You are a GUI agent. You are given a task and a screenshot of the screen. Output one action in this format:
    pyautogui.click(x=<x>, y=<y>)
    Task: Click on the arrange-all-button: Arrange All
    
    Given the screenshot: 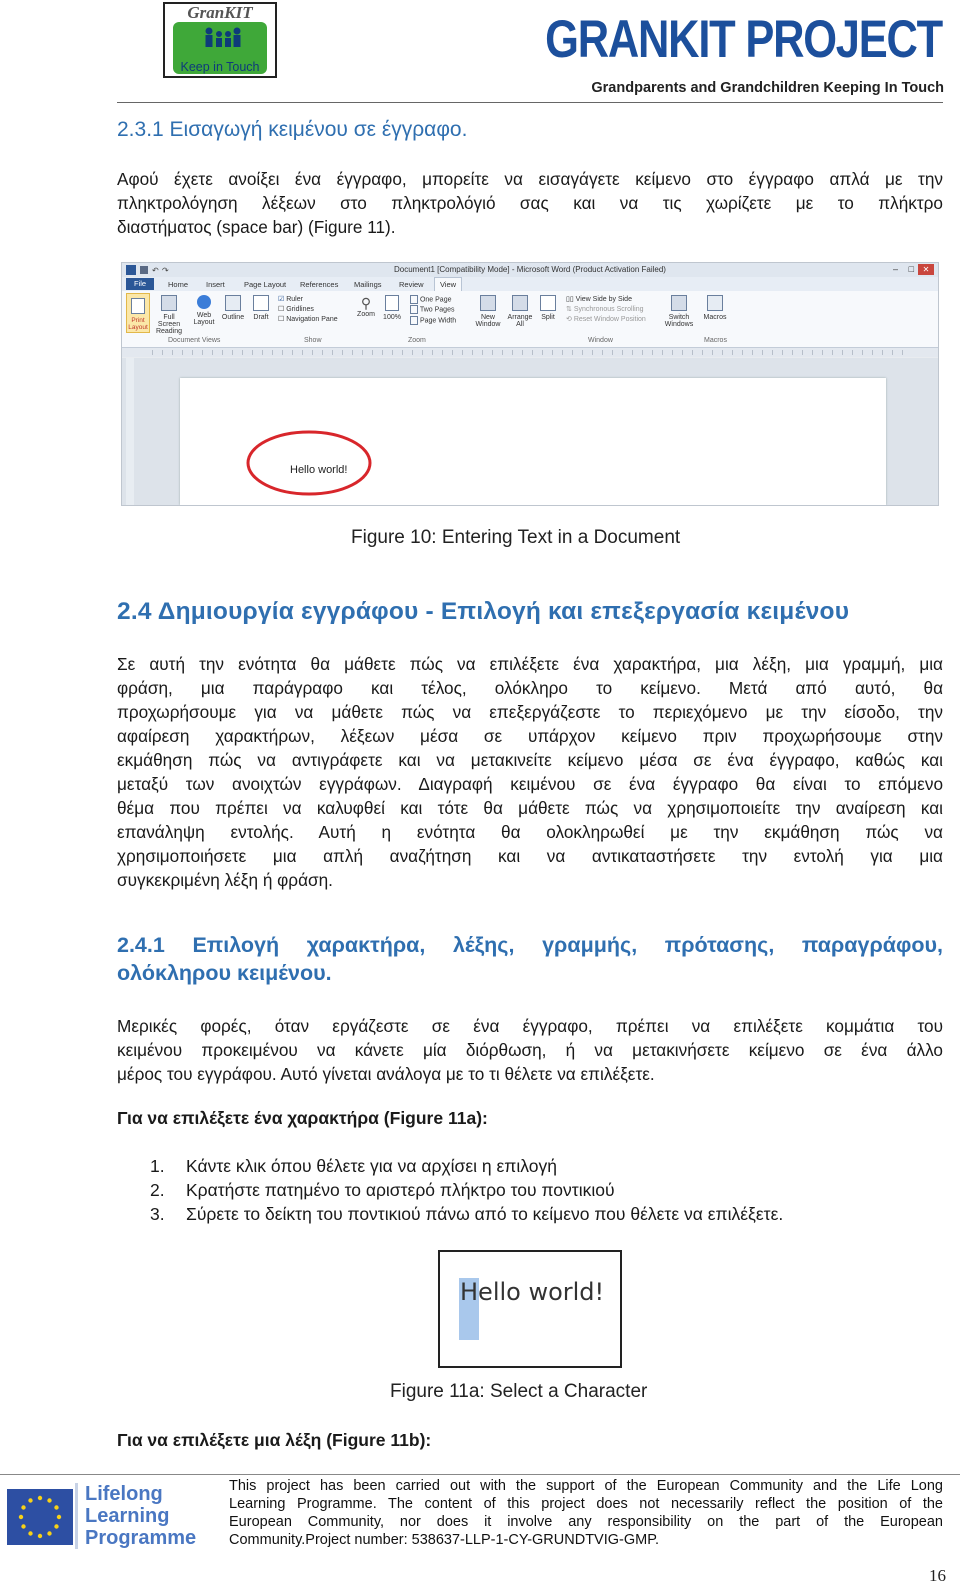 What is the action you would take?
    pyautogui.click(x=520, y=311)
    